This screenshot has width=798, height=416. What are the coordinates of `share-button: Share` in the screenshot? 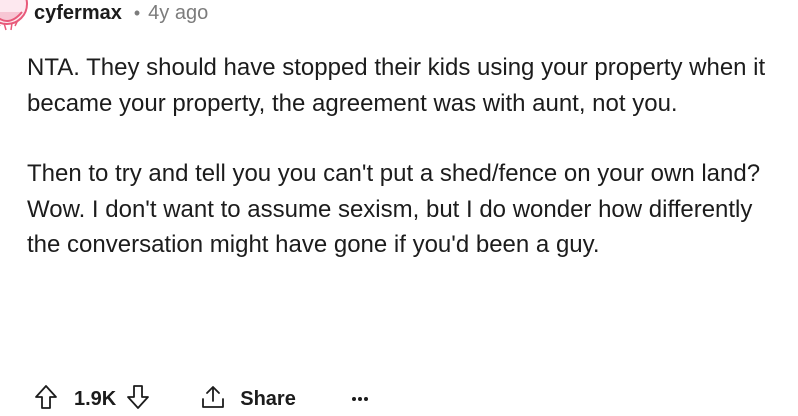 It's located at (248, 399).